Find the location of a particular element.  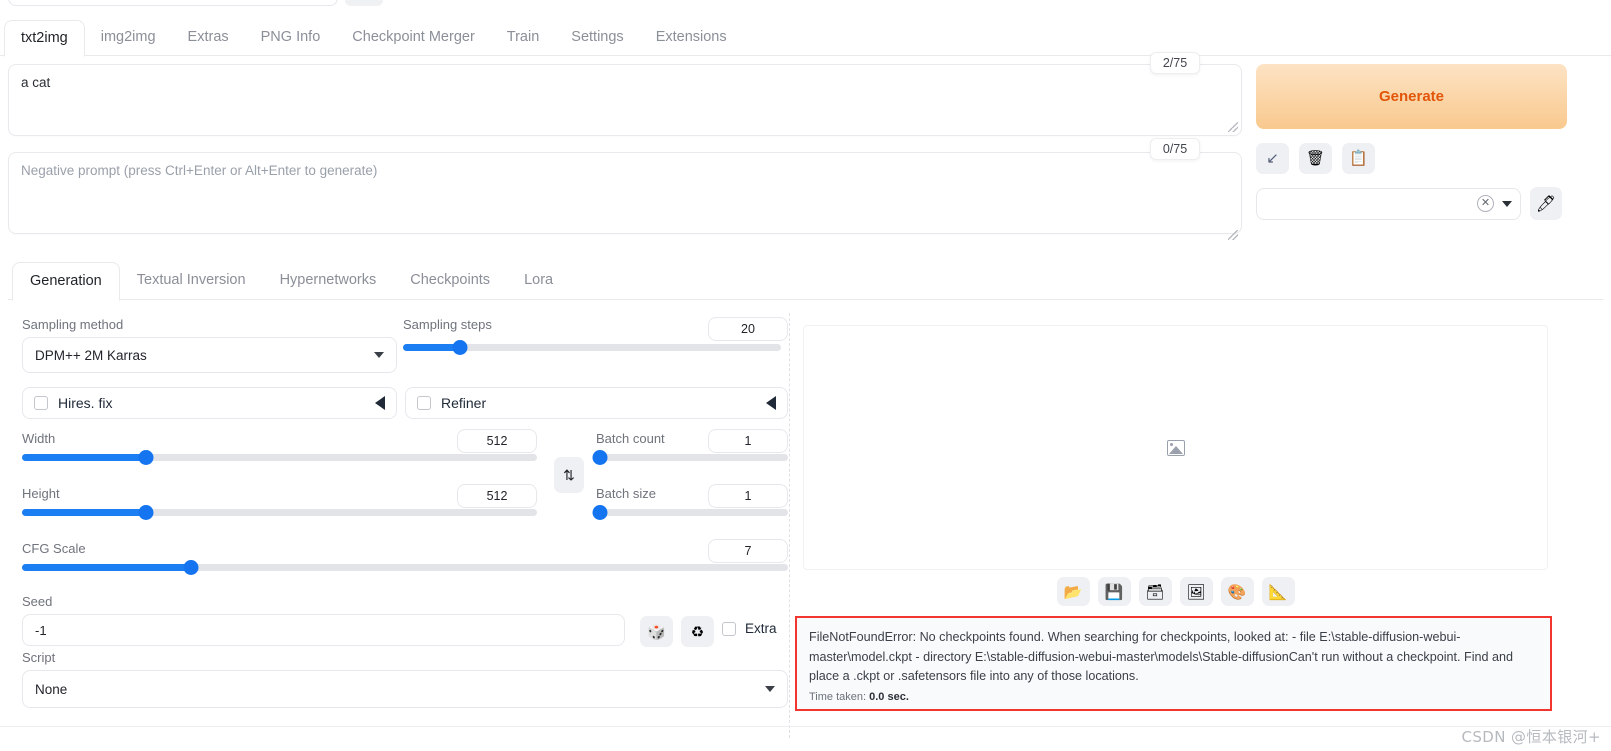

batch-count-slider is located at coordinates (690, 457).